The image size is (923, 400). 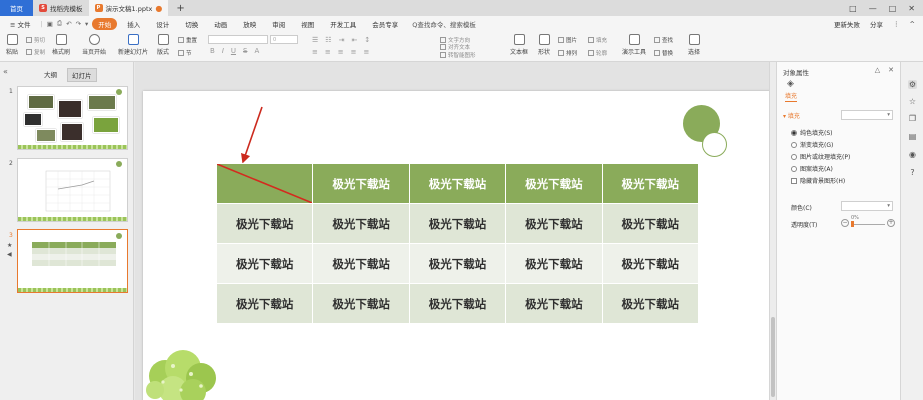 I want to click on menu-animation: 动画, so click(x=220, y=24).